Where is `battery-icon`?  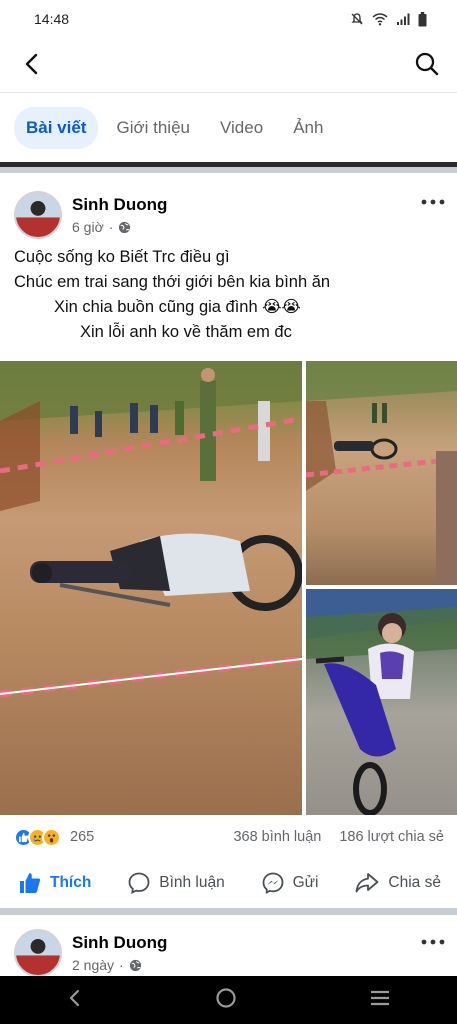 battery-icon is located at coordinates (422, 18).